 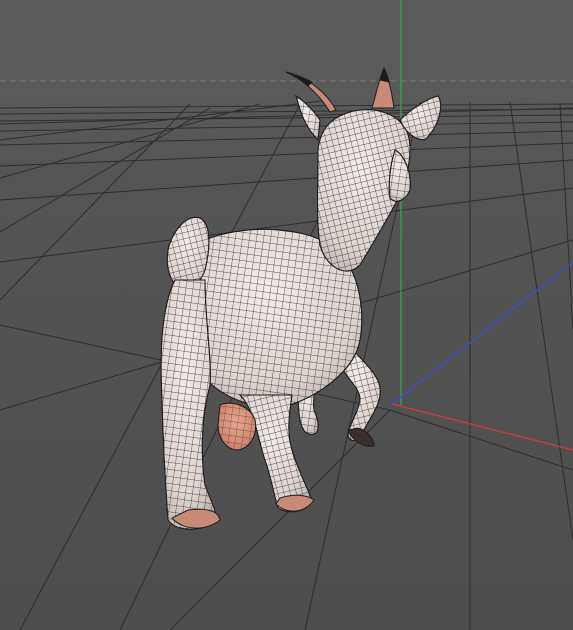 What do you see at coordinates (384, 74) in the screenshot?
I see `right-horn-tip` at bounding box center [384, 74].